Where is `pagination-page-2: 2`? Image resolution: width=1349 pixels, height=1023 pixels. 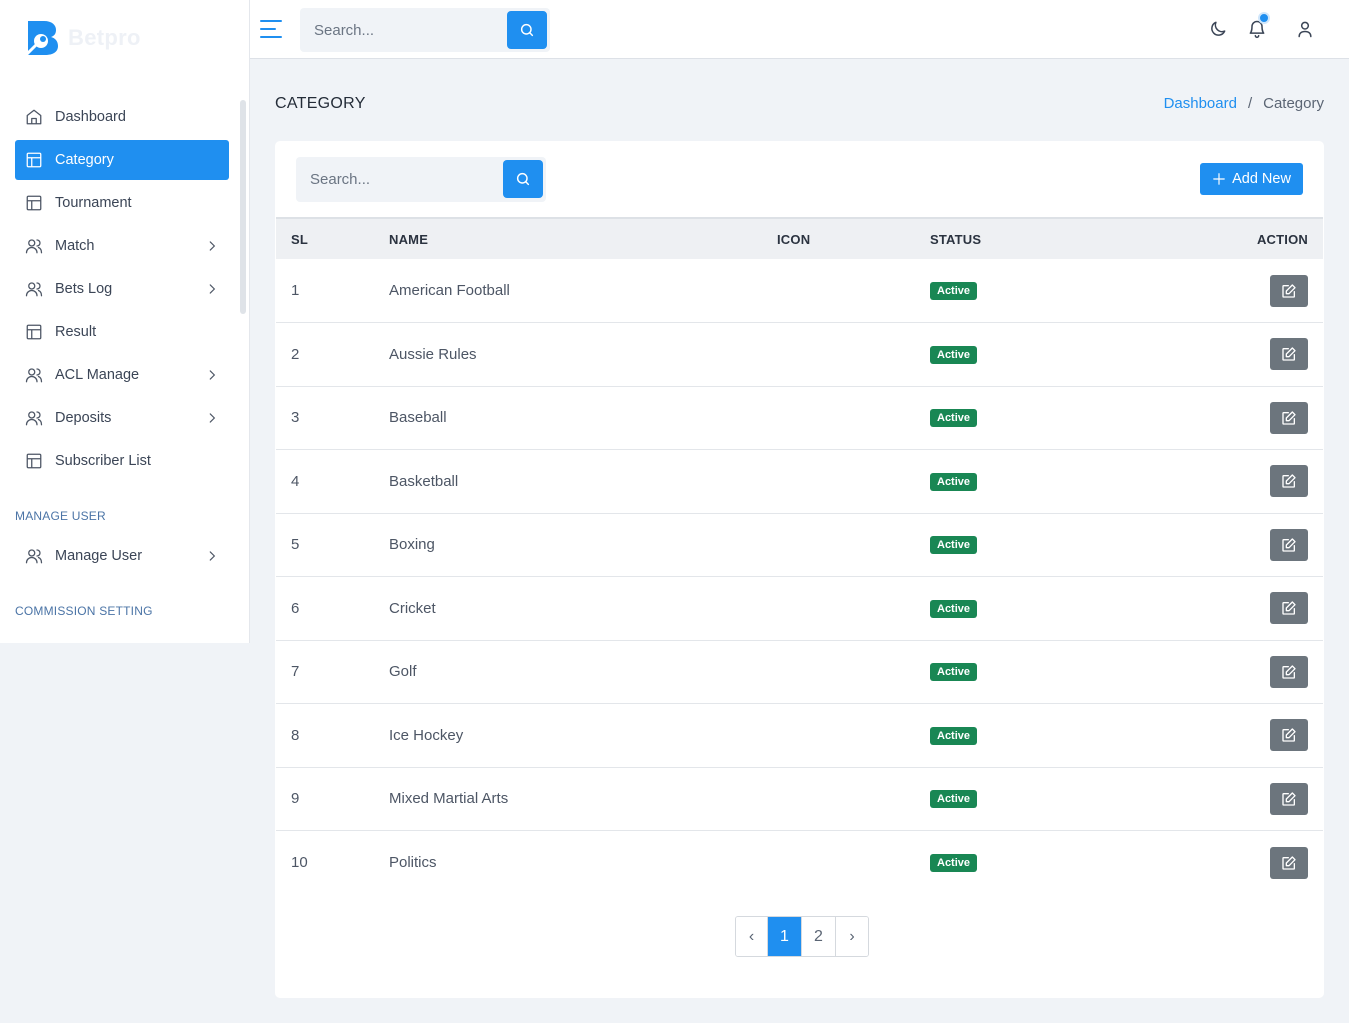 pagination-page-2: 2 is located at coordinates (819, 936).